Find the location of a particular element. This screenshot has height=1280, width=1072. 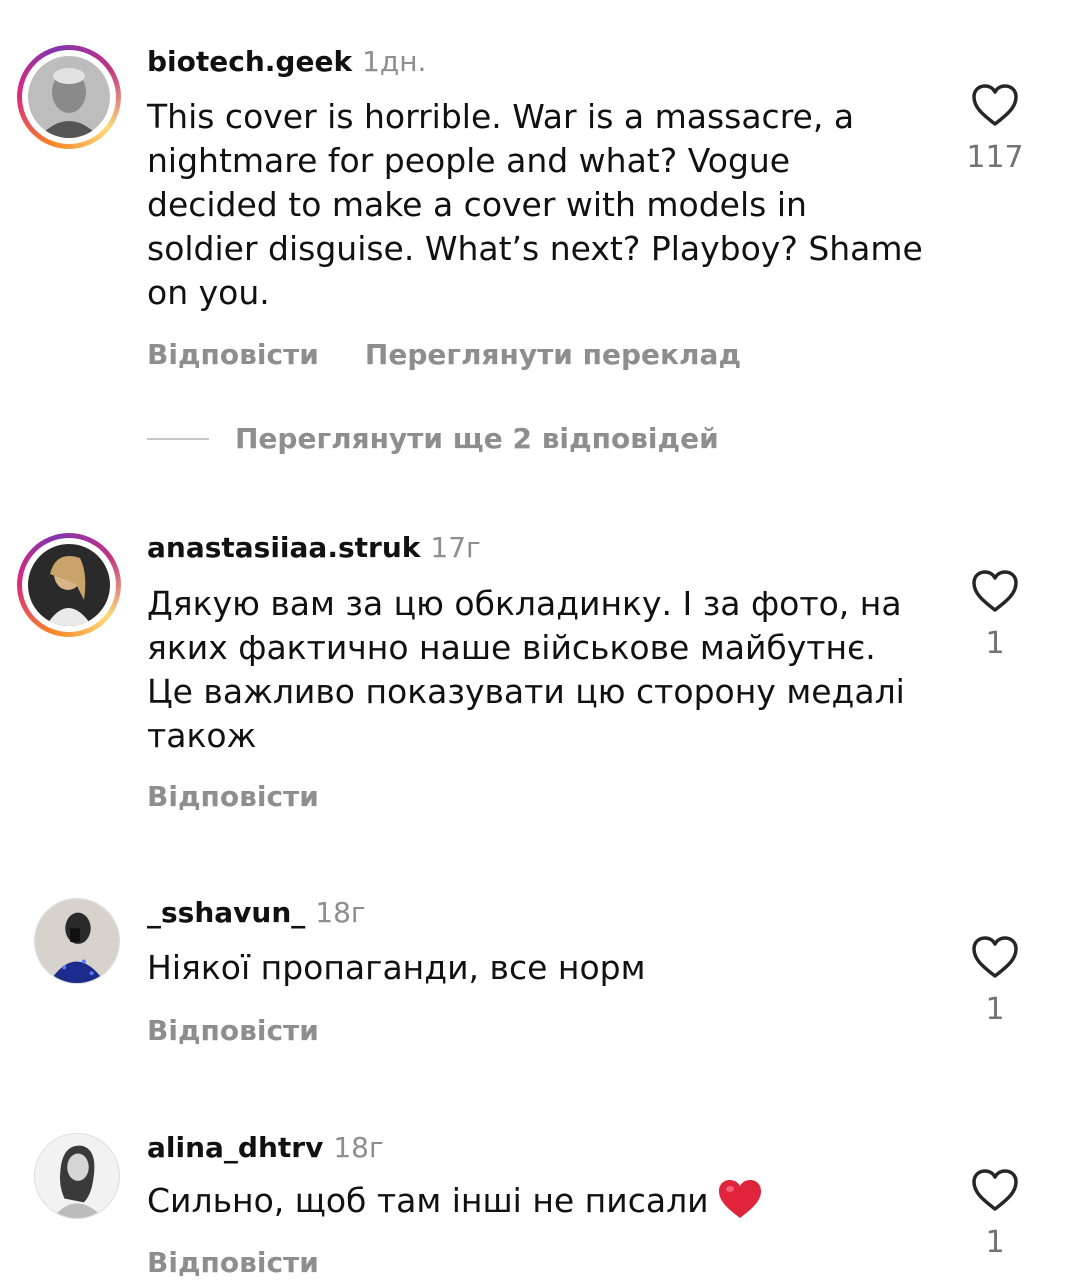

see-translation-button: Переглянути переклад is located at coordinates (553, 354).